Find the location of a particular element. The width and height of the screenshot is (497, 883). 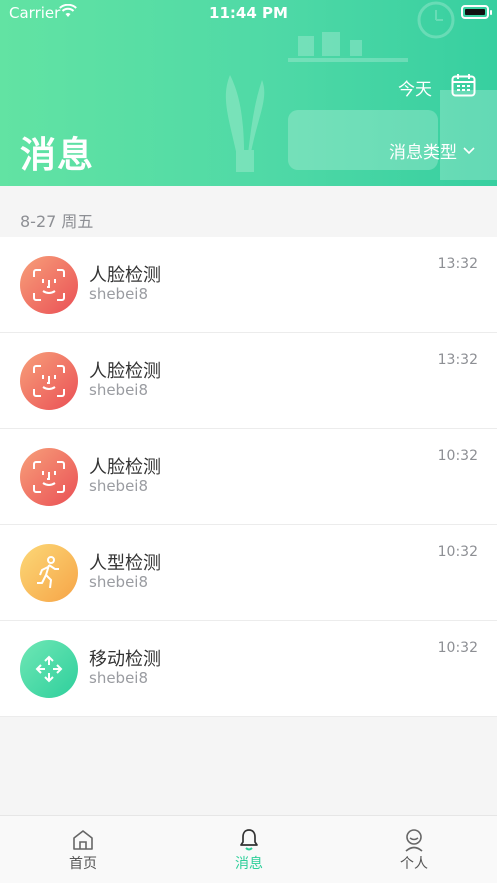

message-type-filter: 消息类型 is located at coordinates (432, 150).